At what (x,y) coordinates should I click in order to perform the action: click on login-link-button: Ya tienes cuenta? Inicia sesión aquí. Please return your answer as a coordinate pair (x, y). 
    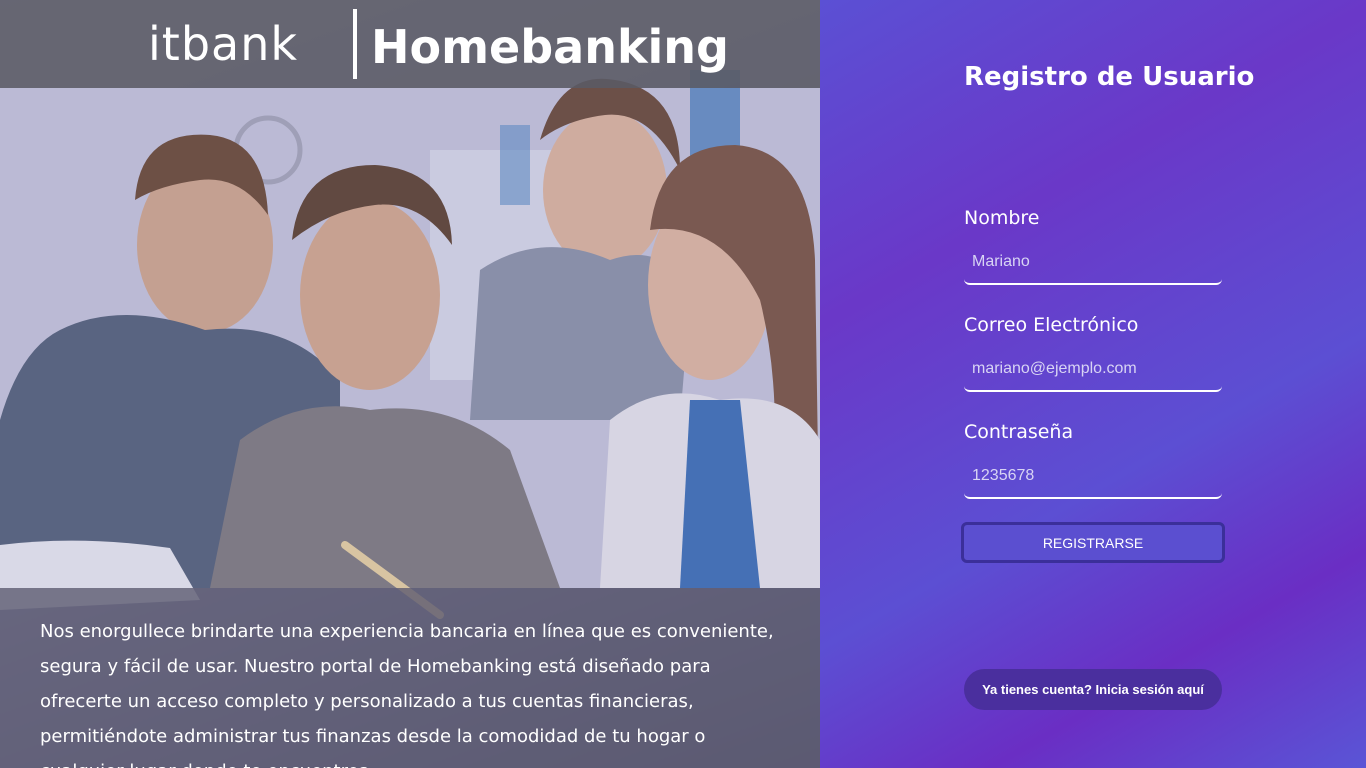
    Looking at the image, I should click on (1093, 689).